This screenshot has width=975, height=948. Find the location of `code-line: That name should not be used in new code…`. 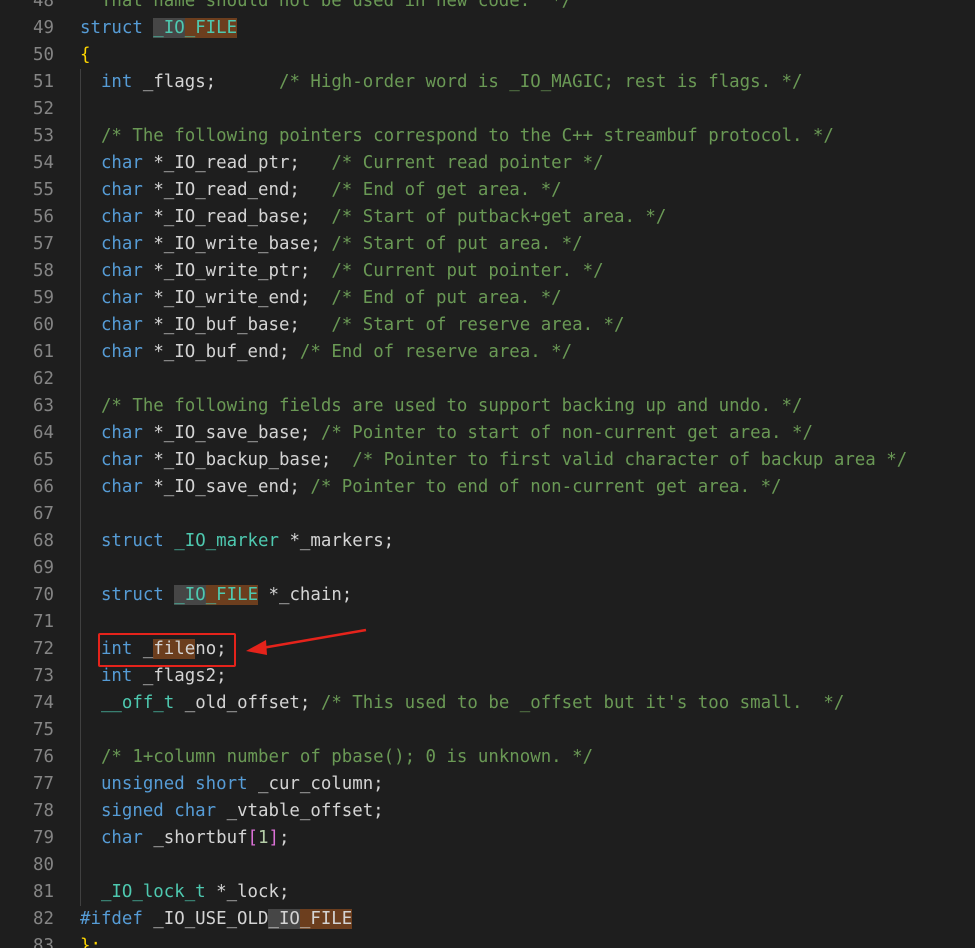

code-line: That name should not be used in new code… is located at coordinates (527, 7).